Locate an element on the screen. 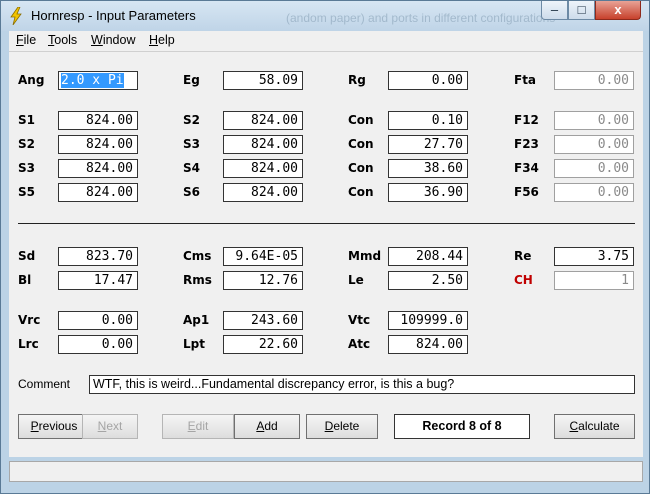  s3-label: S3 is located at coordinates (191, 144).